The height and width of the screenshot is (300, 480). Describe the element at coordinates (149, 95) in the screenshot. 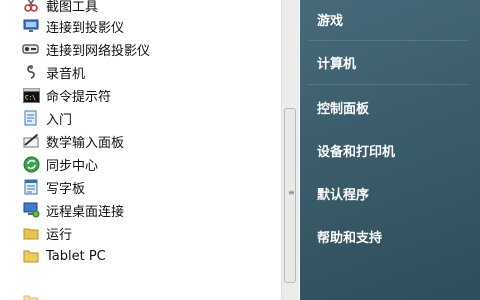

I see `program-item-command-prompt: C:\ 命令提示符` at that location.